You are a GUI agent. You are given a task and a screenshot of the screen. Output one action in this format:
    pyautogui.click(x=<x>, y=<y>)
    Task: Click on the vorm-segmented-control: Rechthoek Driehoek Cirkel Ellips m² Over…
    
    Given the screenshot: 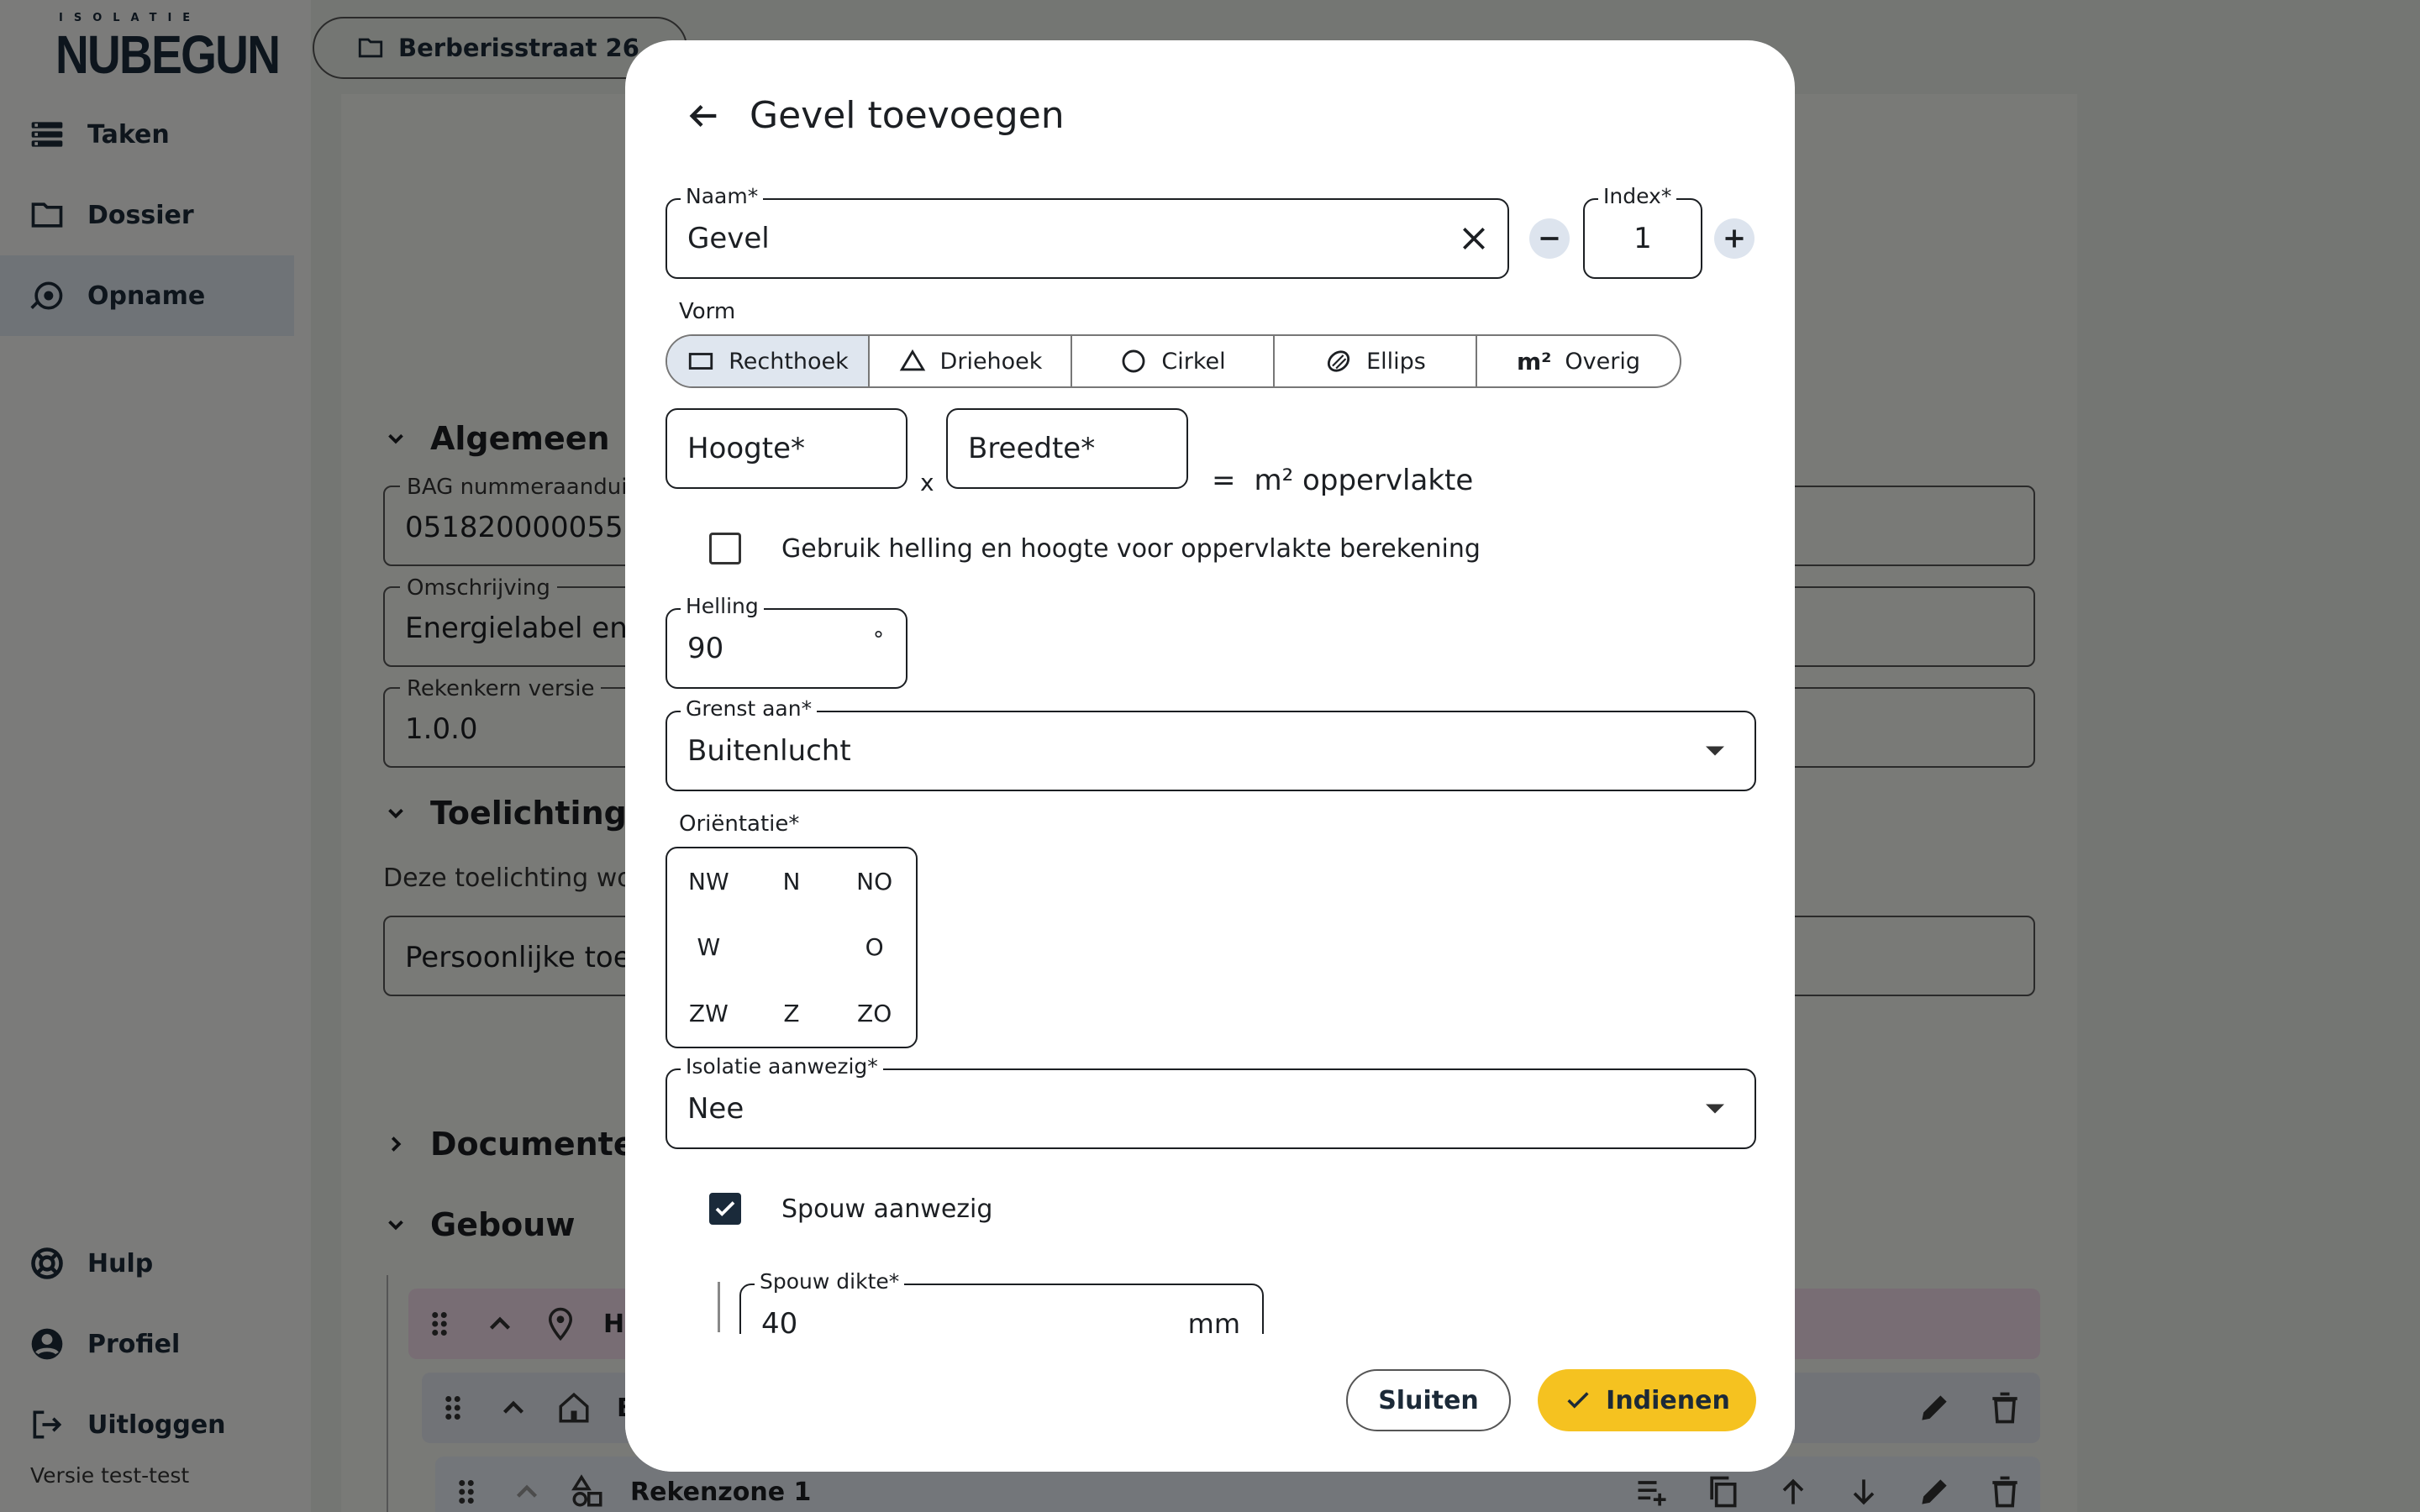 What is the action you would take?
    pyautogui.click(x=1173, y=361)
    